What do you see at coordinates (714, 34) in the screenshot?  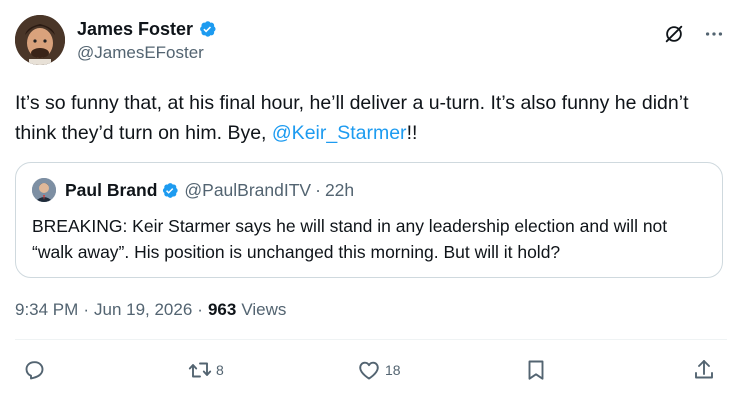 I see `more-icon` at bounding box center [714, 34].